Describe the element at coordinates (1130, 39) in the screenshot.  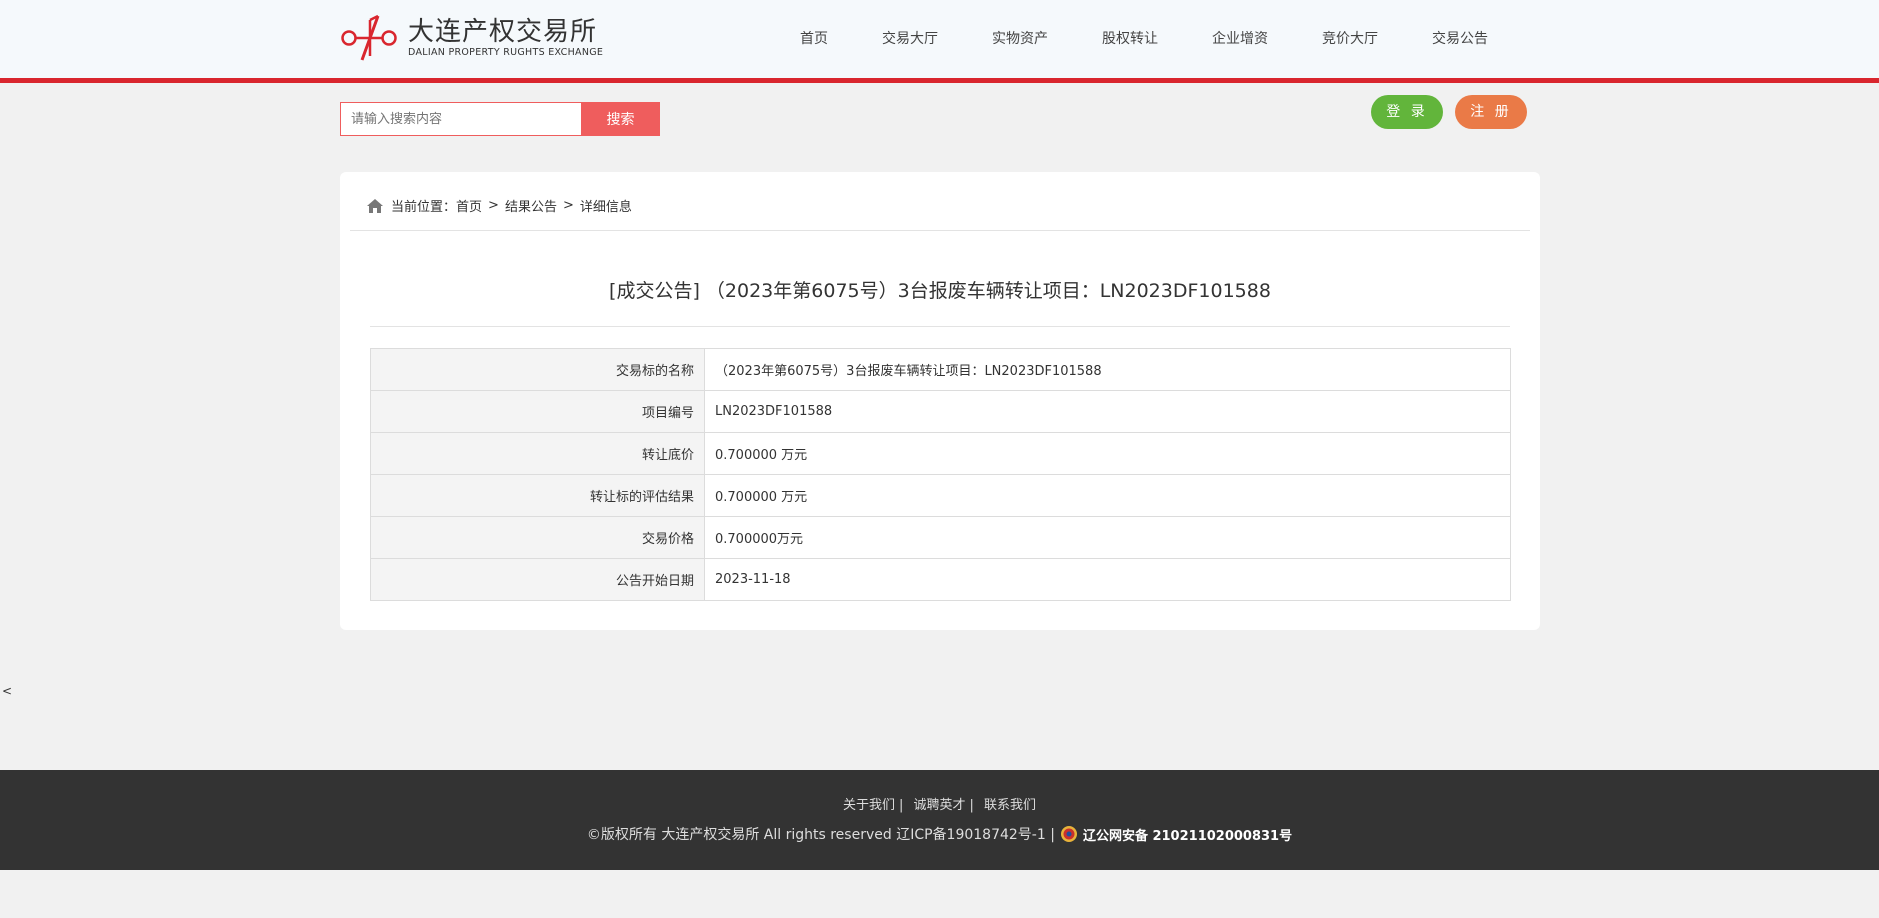
I see `nav-item-equity-transfer: 股权转让` at that location.